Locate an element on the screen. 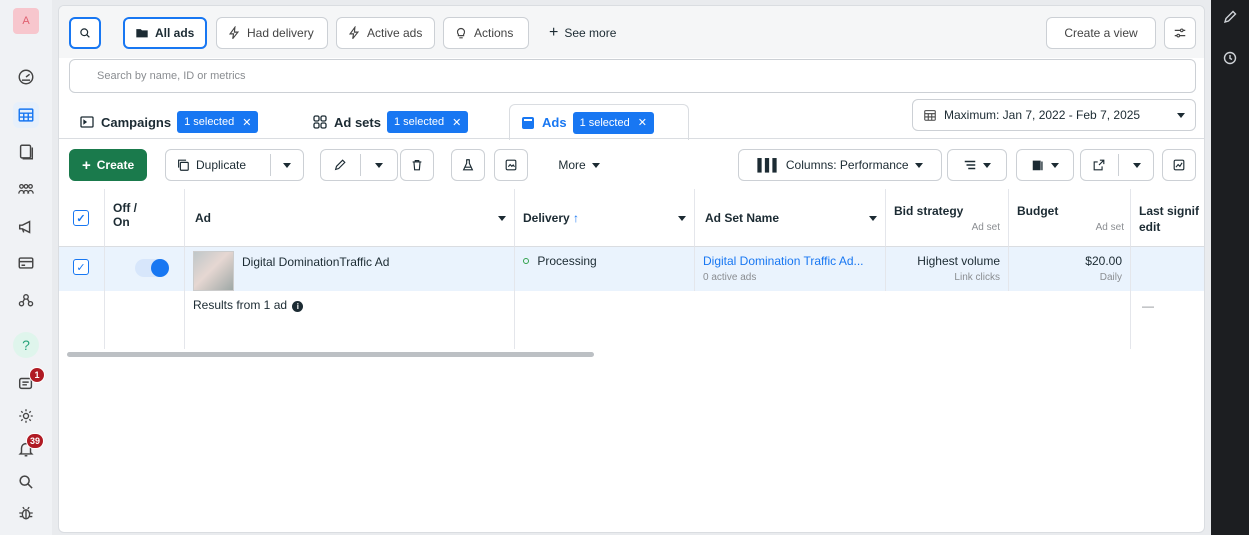  active-ads-filter: Active ads is located at coordinates (385, 33).